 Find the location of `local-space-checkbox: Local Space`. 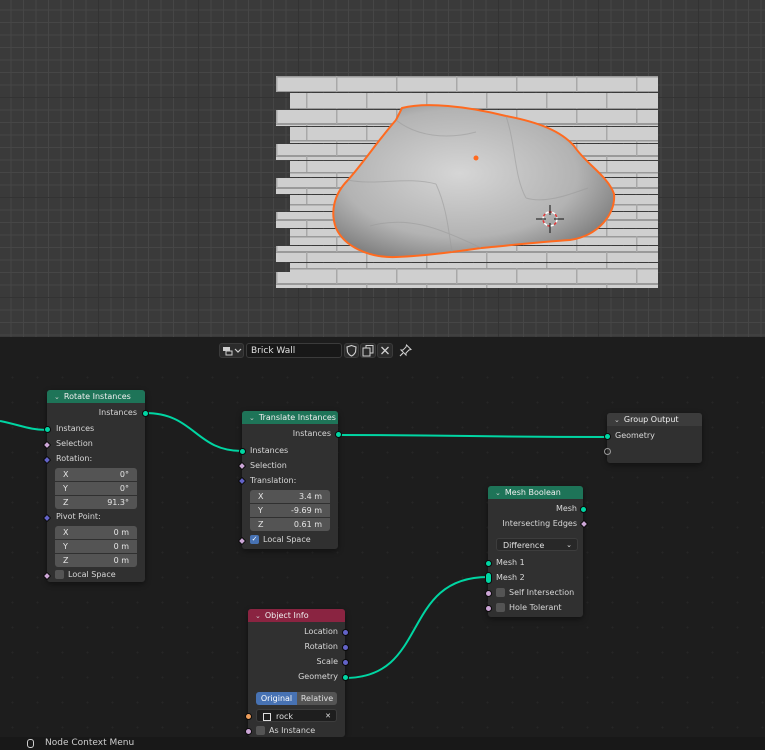

local-space-checkbox: Local Space is located at coordinates (85, 575).